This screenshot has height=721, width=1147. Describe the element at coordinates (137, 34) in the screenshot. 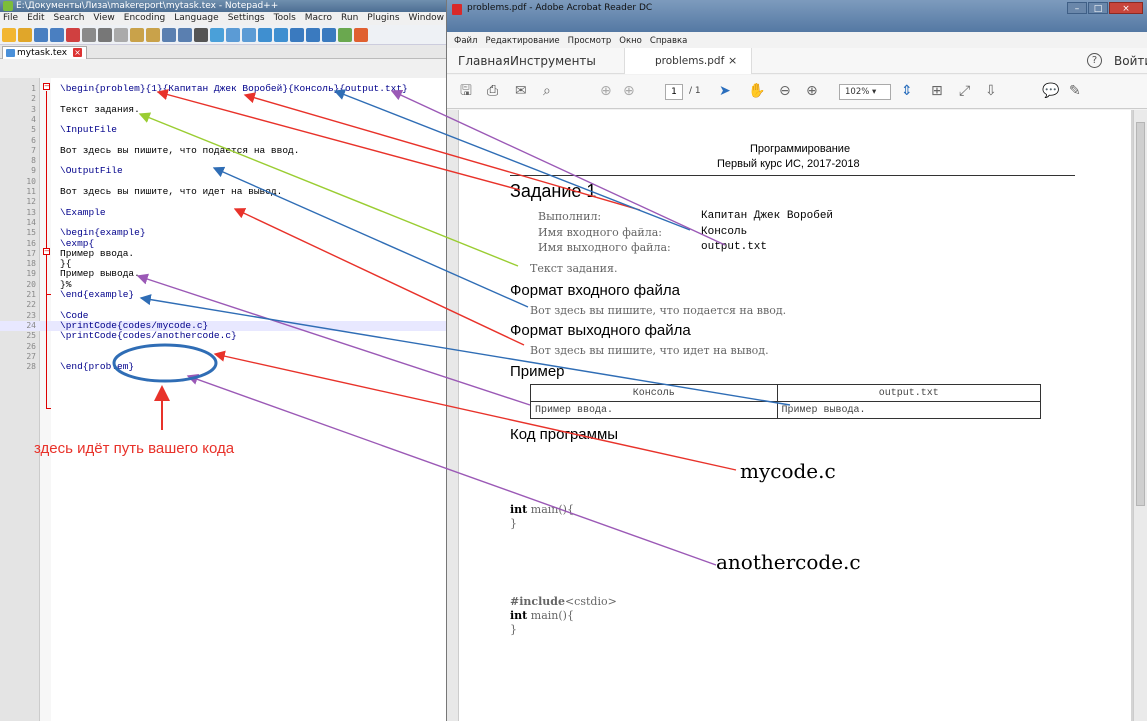

I see `copy-icon` at that location.